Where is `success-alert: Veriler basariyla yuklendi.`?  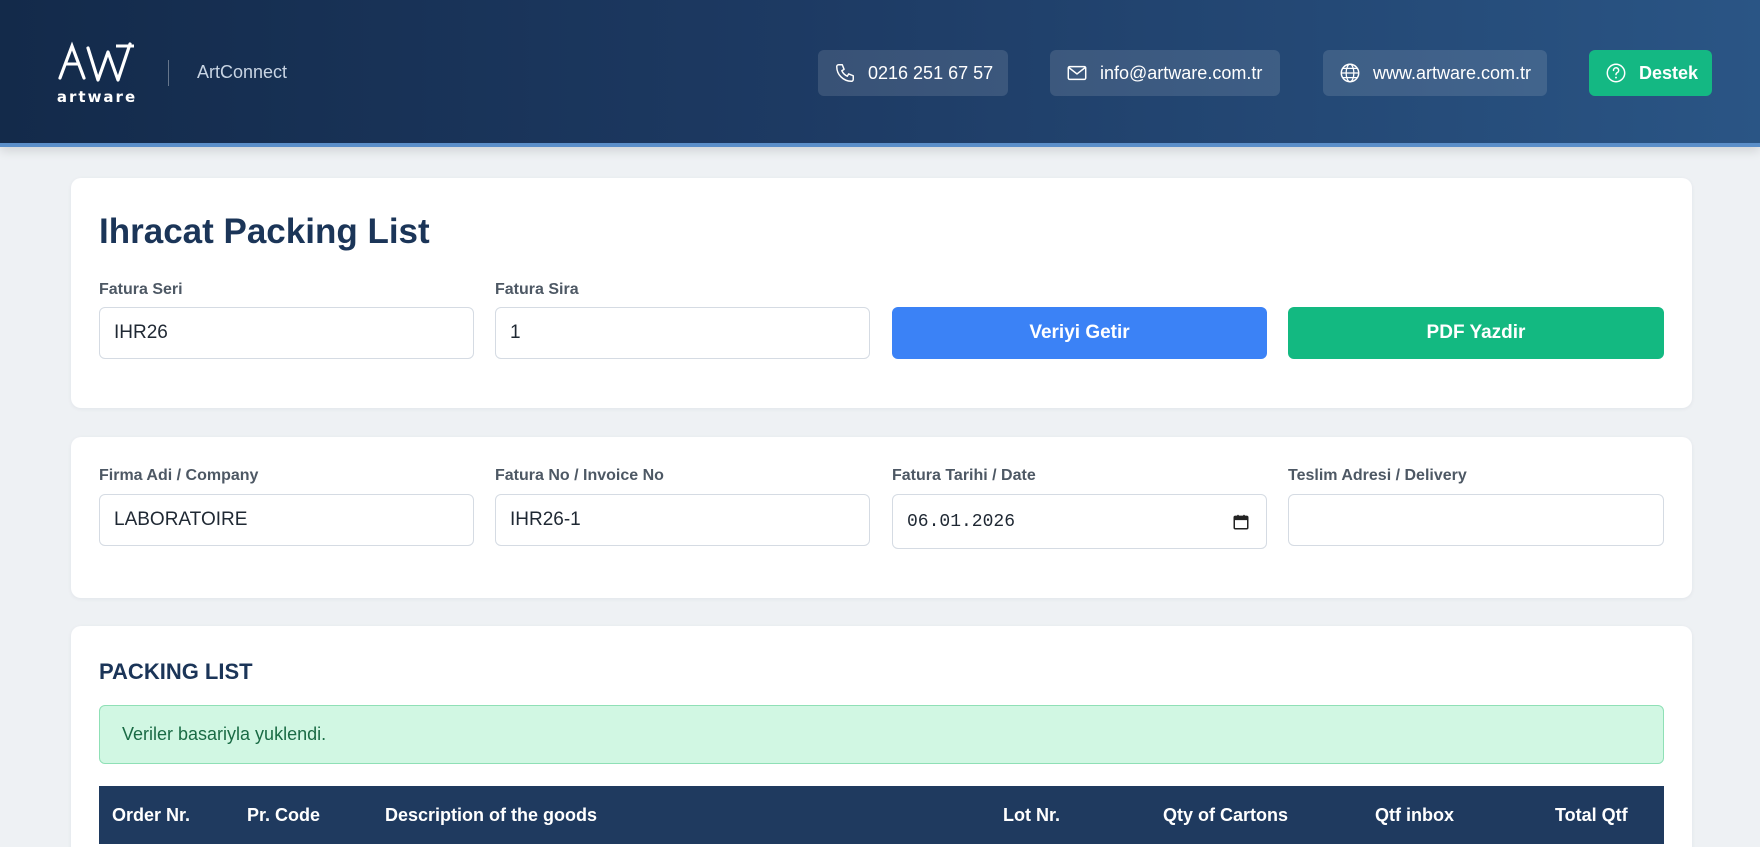 success-alert: Veriler basariyla yuklendi. is located at coordinates (881, 734).